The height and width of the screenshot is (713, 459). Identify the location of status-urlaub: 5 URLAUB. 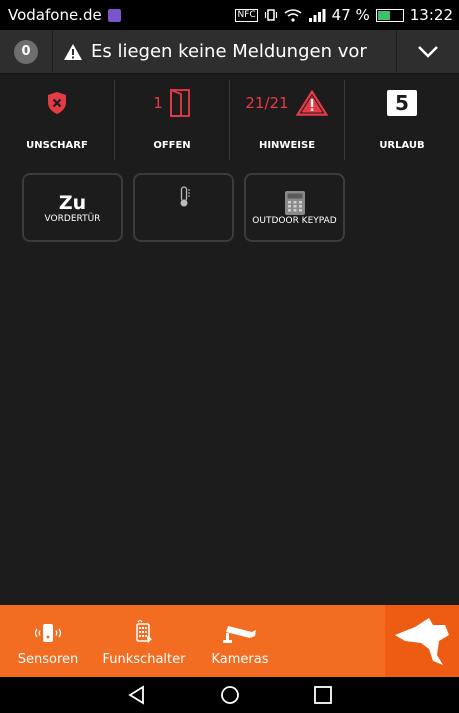
(401, 120).